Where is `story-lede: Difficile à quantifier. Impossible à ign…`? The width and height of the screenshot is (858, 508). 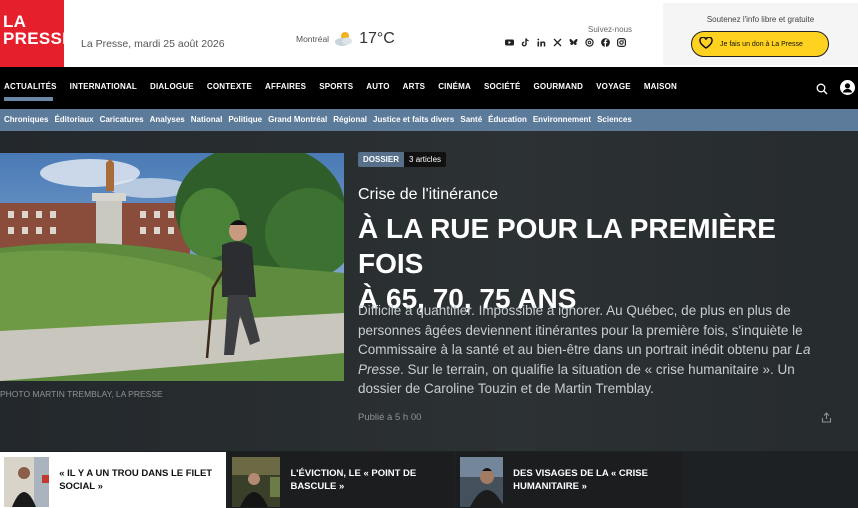
story-lede: Difficile à quantifier. Impossible à ign… is located at coordinates (593, 350).